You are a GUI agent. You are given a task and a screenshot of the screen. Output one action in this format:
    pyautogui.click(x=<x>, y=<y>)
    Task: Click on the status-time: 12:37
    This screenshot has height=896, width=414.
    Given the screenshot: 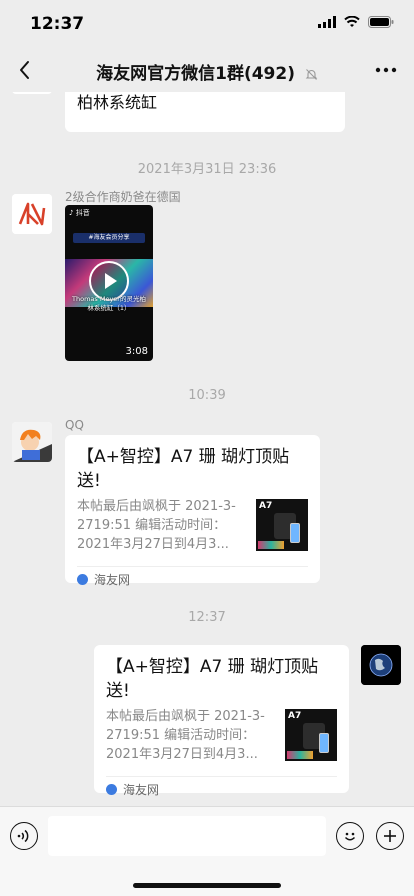 What is the action you would take?
    pyautogui.click(x=57, y=24)
    